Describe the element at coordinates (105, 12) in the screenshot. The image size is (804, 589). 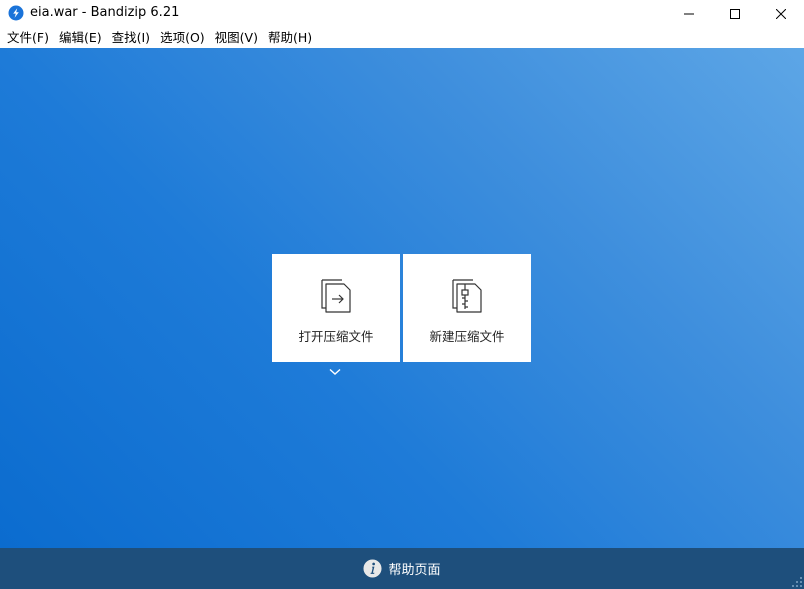
I see `window-title: eia.war - Bandizip 6.21` at that location.